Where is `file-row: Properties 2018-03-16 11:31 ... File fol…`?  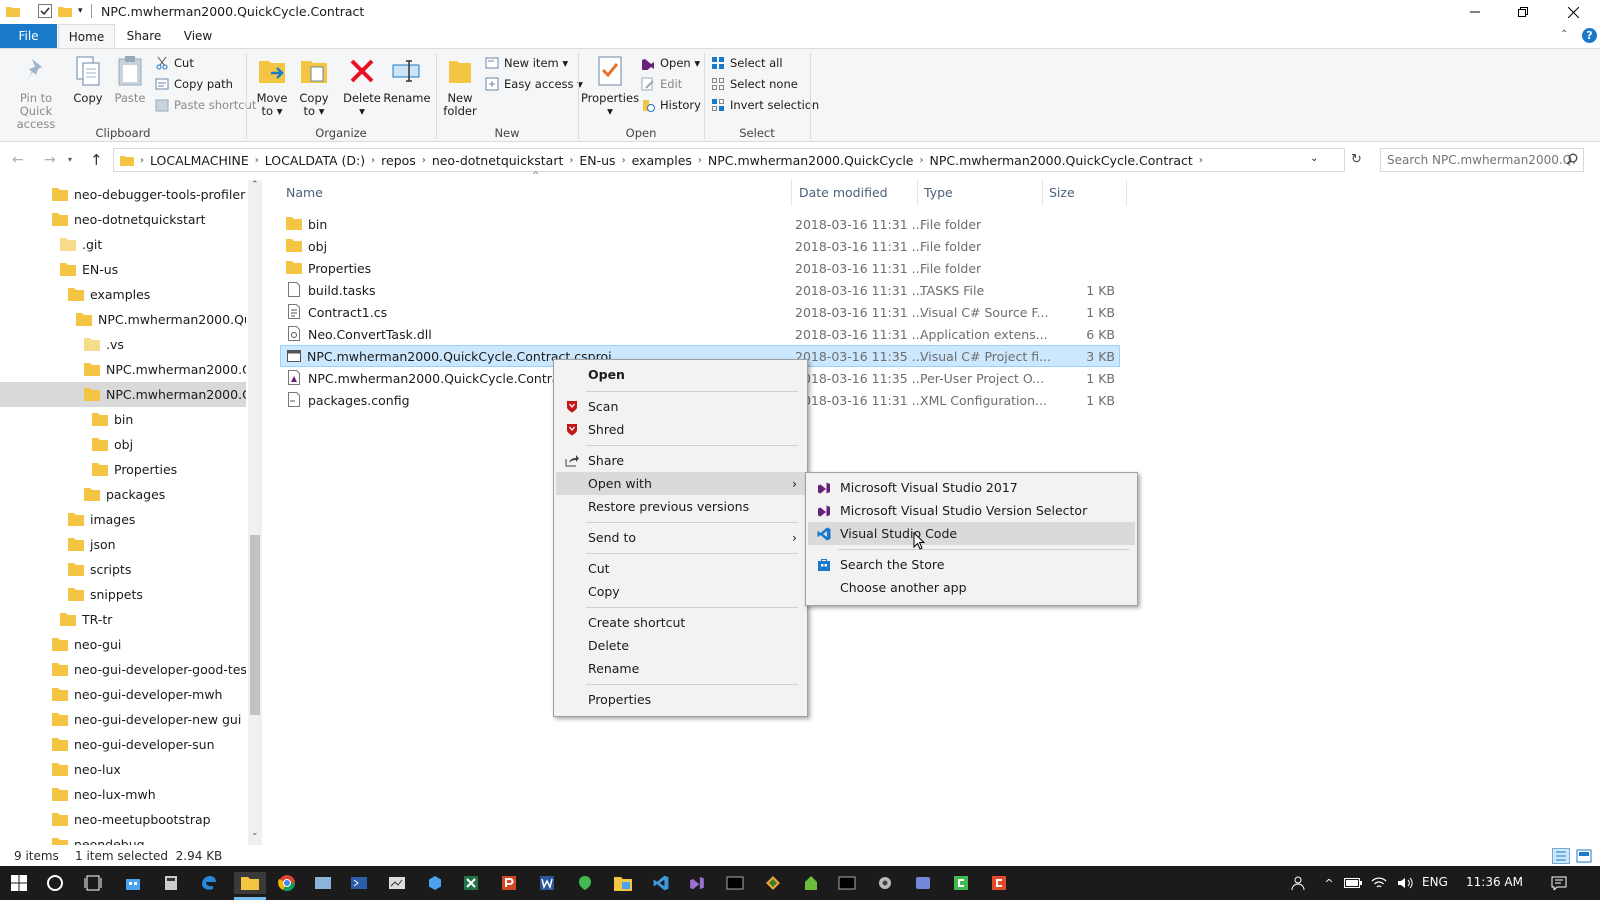 file-row: Properties 2018-03-16 11:31 ... File fol… is located at coordinates (700, 268).